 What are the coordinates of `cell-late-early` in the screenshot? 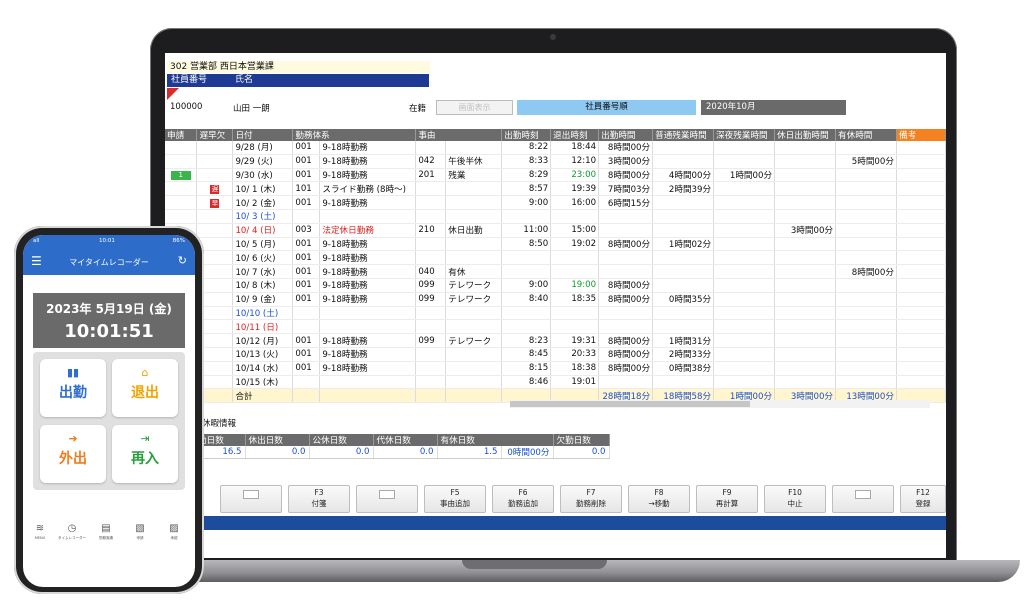 It's located at (215, 216).